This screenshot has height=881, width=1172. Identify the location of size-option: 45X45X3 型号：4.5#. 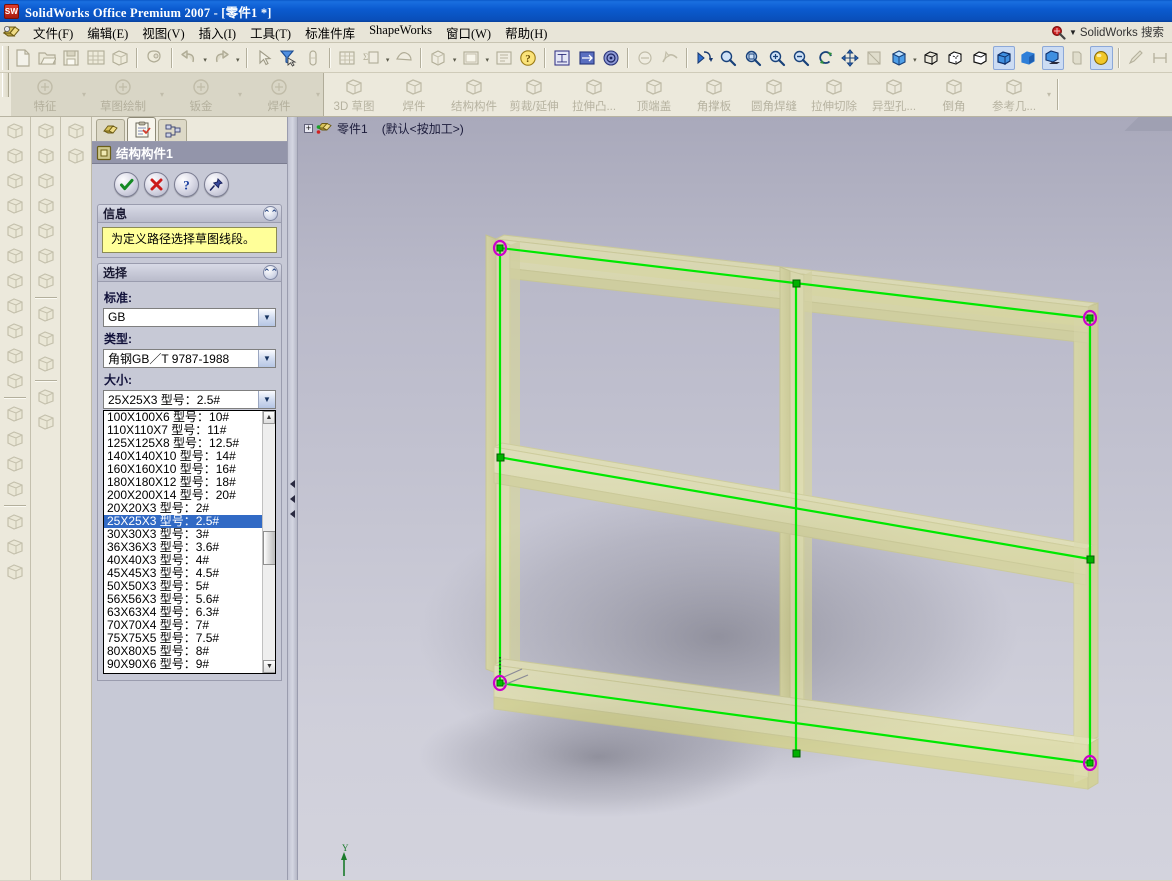
(183, 573).